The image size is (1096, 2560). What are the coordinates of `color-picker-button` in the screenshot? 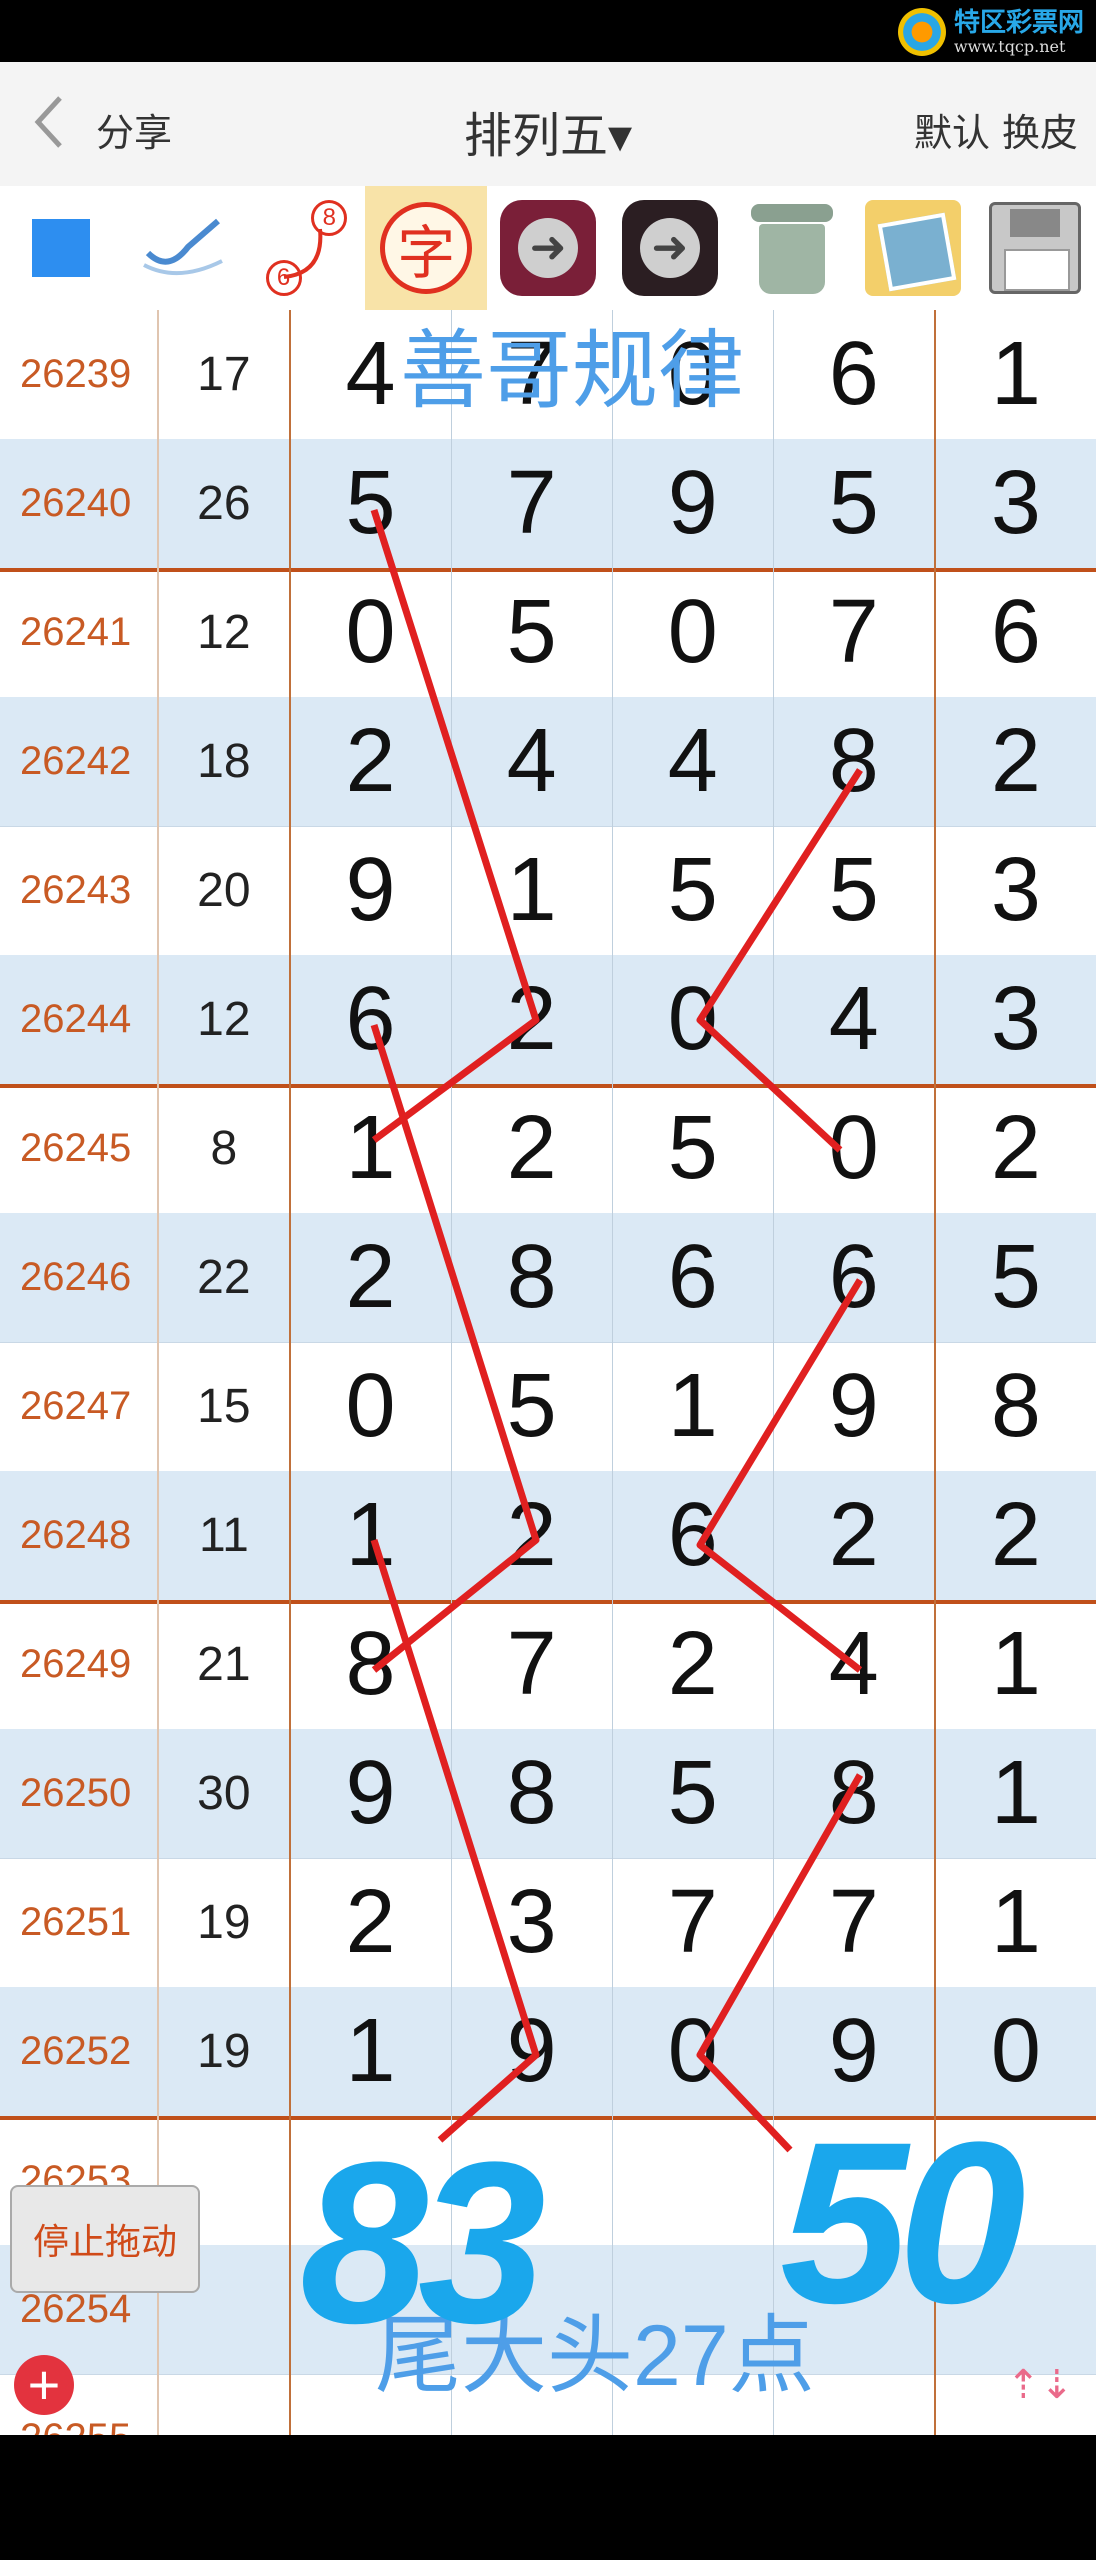 It's located at (61, 248).